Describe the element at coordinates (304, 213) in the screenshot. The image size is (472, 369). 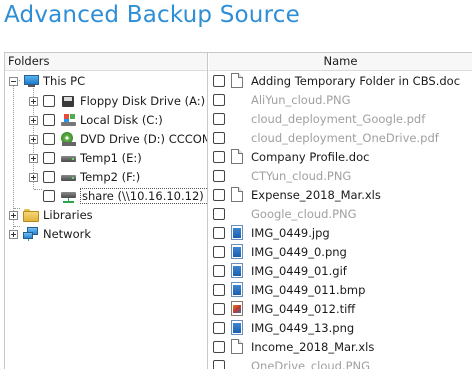
I see `file-name: Google_cloud.PNG` at that location.